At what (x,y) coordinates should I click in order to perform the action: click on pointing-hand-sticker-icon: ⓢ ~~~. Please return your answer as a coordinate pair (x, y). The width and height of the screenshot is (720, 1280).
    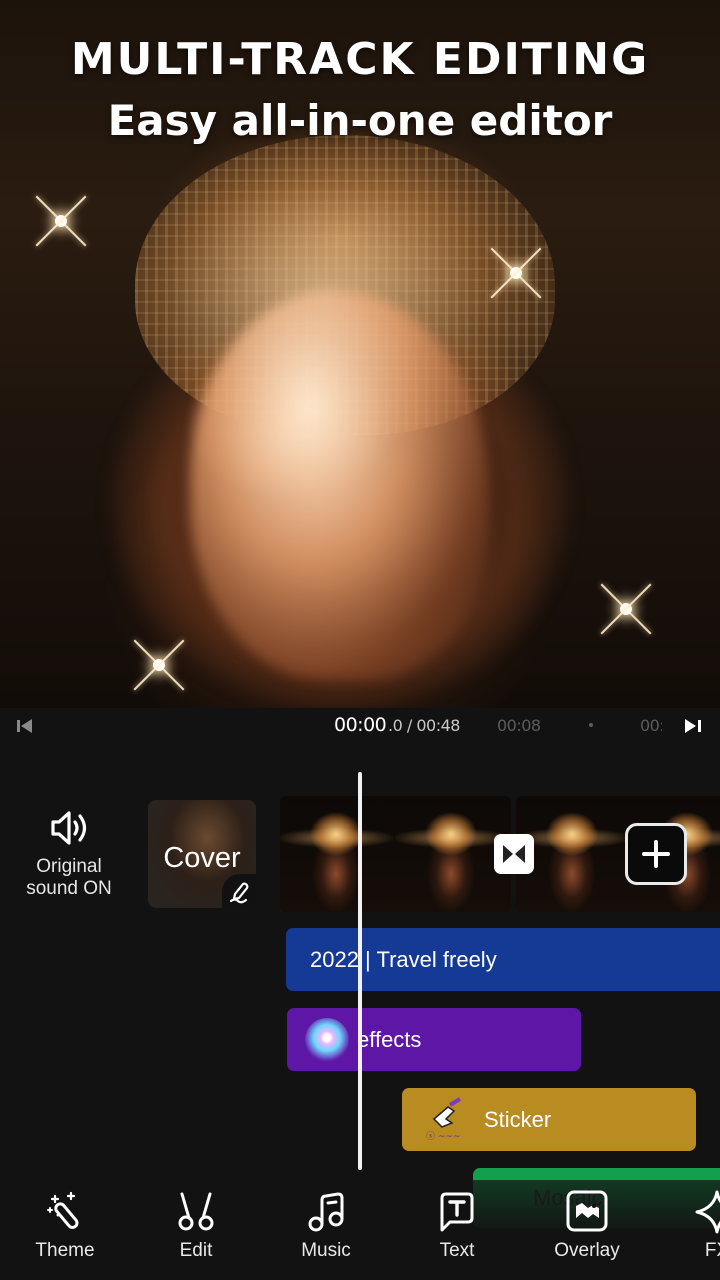
    Looking at the image, I should click on (444, 1119).